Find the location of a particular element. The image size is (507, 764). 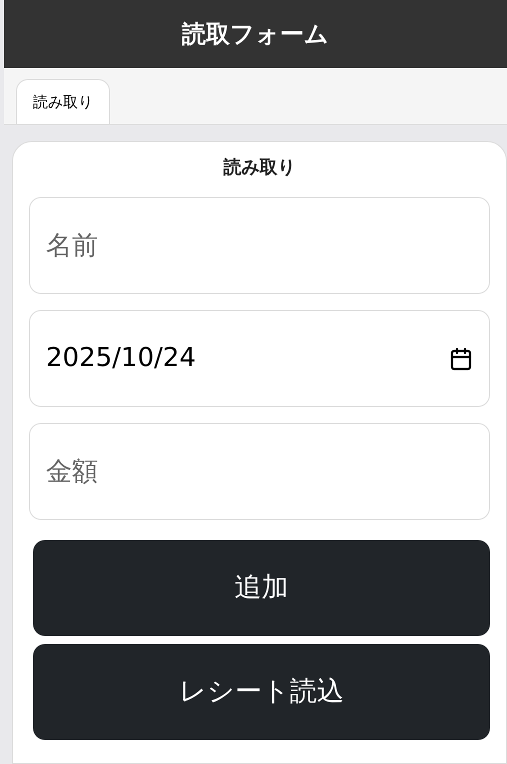

calendar-icon is located at coordinates (461, 358).